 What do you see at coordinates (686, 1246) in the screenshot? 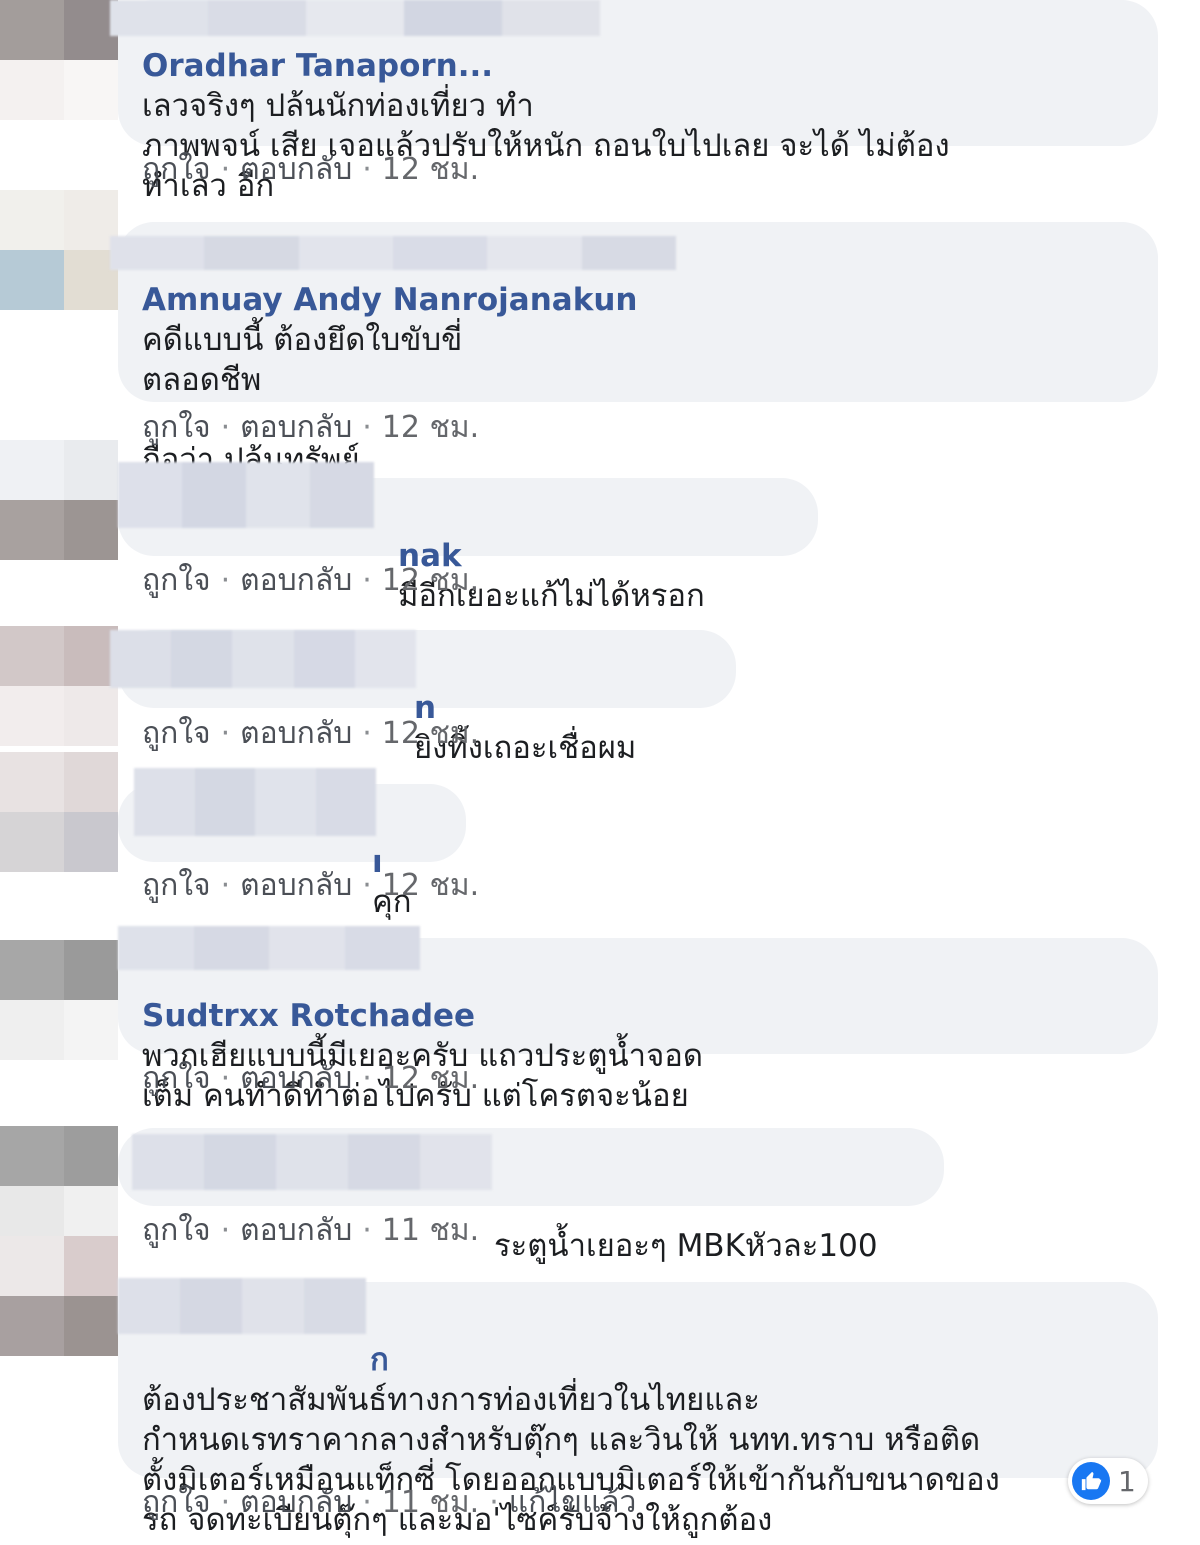
I see `comment-text: ระตูน้ำเยอะๆ MBKหัวละ100` at bounding box center [686, 1246].